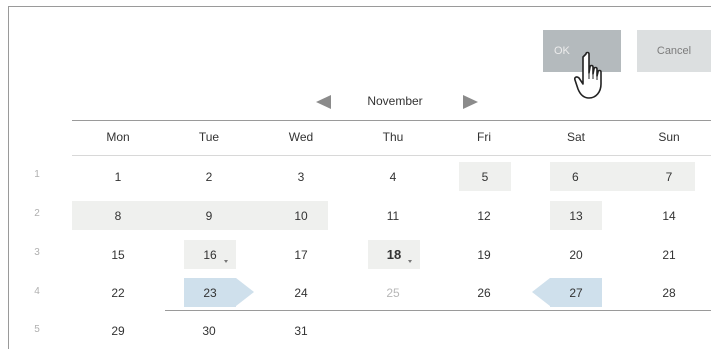 The height and width of the screenshot is (349, 711). What do you see at coordinates (324, 102) in the screenshot?
I see `previous-month-arrow` at bounding box center [324, 102].